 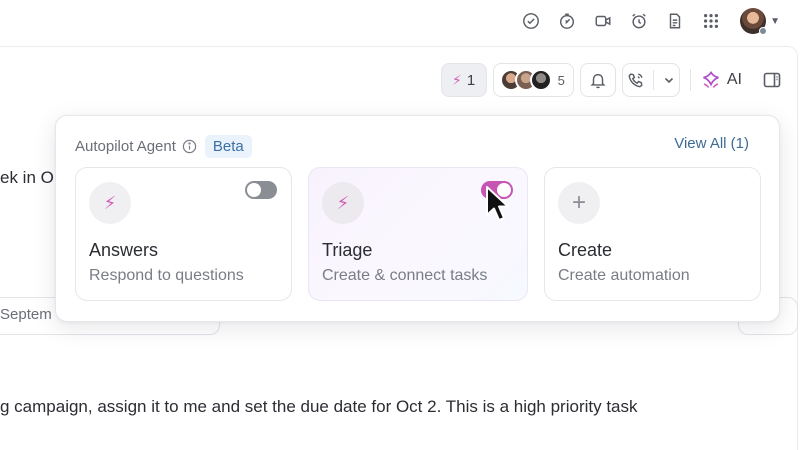 I want to click on task-header-controls: ⚡︎ 1 5 AI, so click(x=611, y=80).